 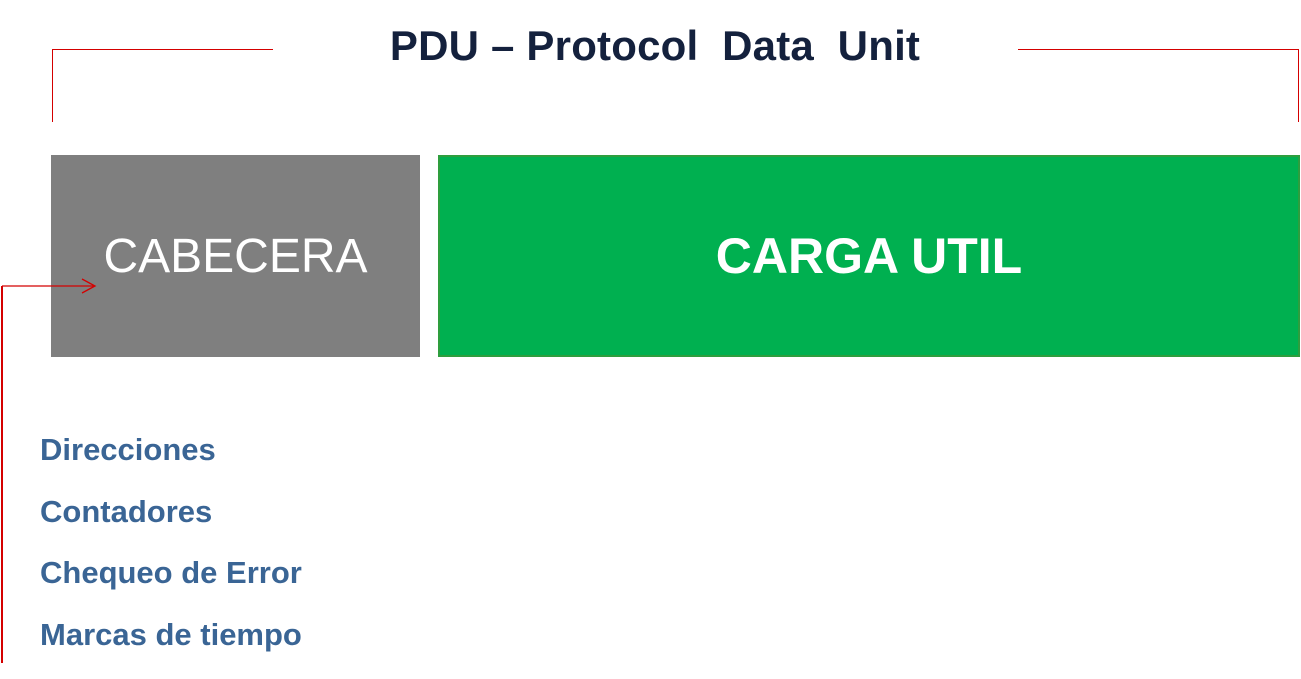 I want to click on header-field-item: Chequeo de Error, so click(x=171, y=572).